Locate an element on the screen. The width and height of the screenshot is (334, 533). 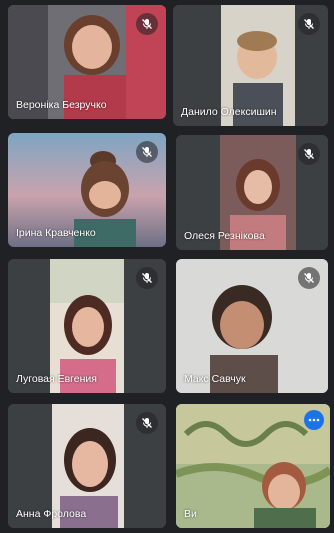
more-options-icon is located at coordinates (314, 420).